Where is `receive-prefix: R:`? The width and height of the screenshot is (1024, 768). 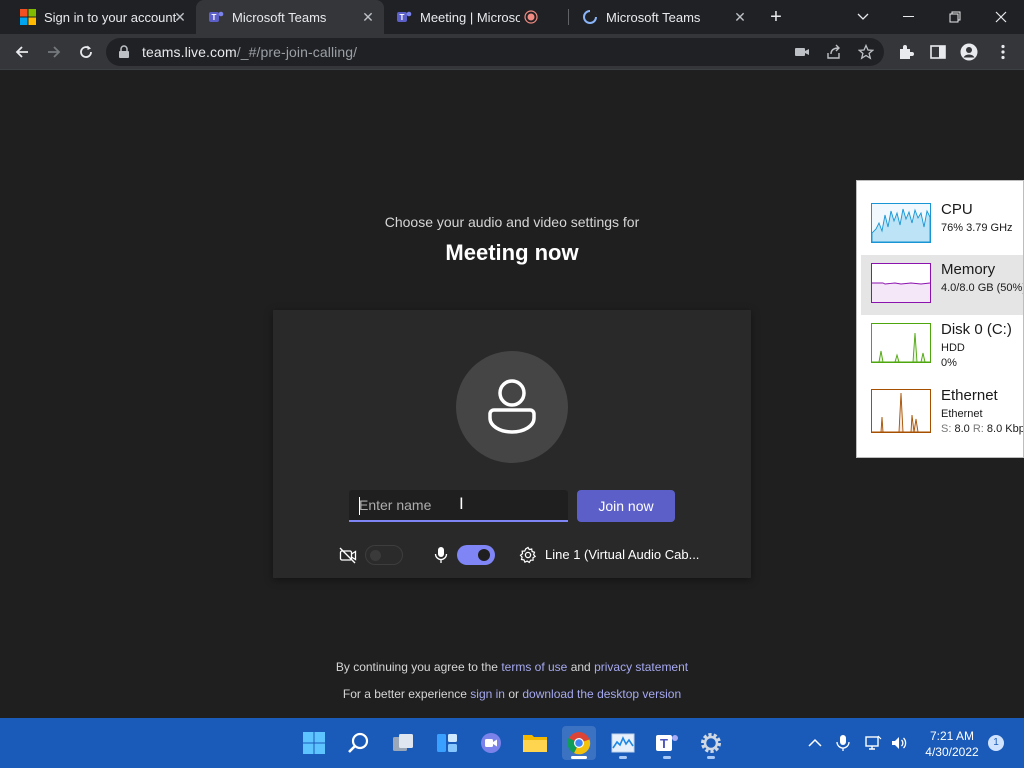
receive-prefix: R: is located at coordinates (978, 429).